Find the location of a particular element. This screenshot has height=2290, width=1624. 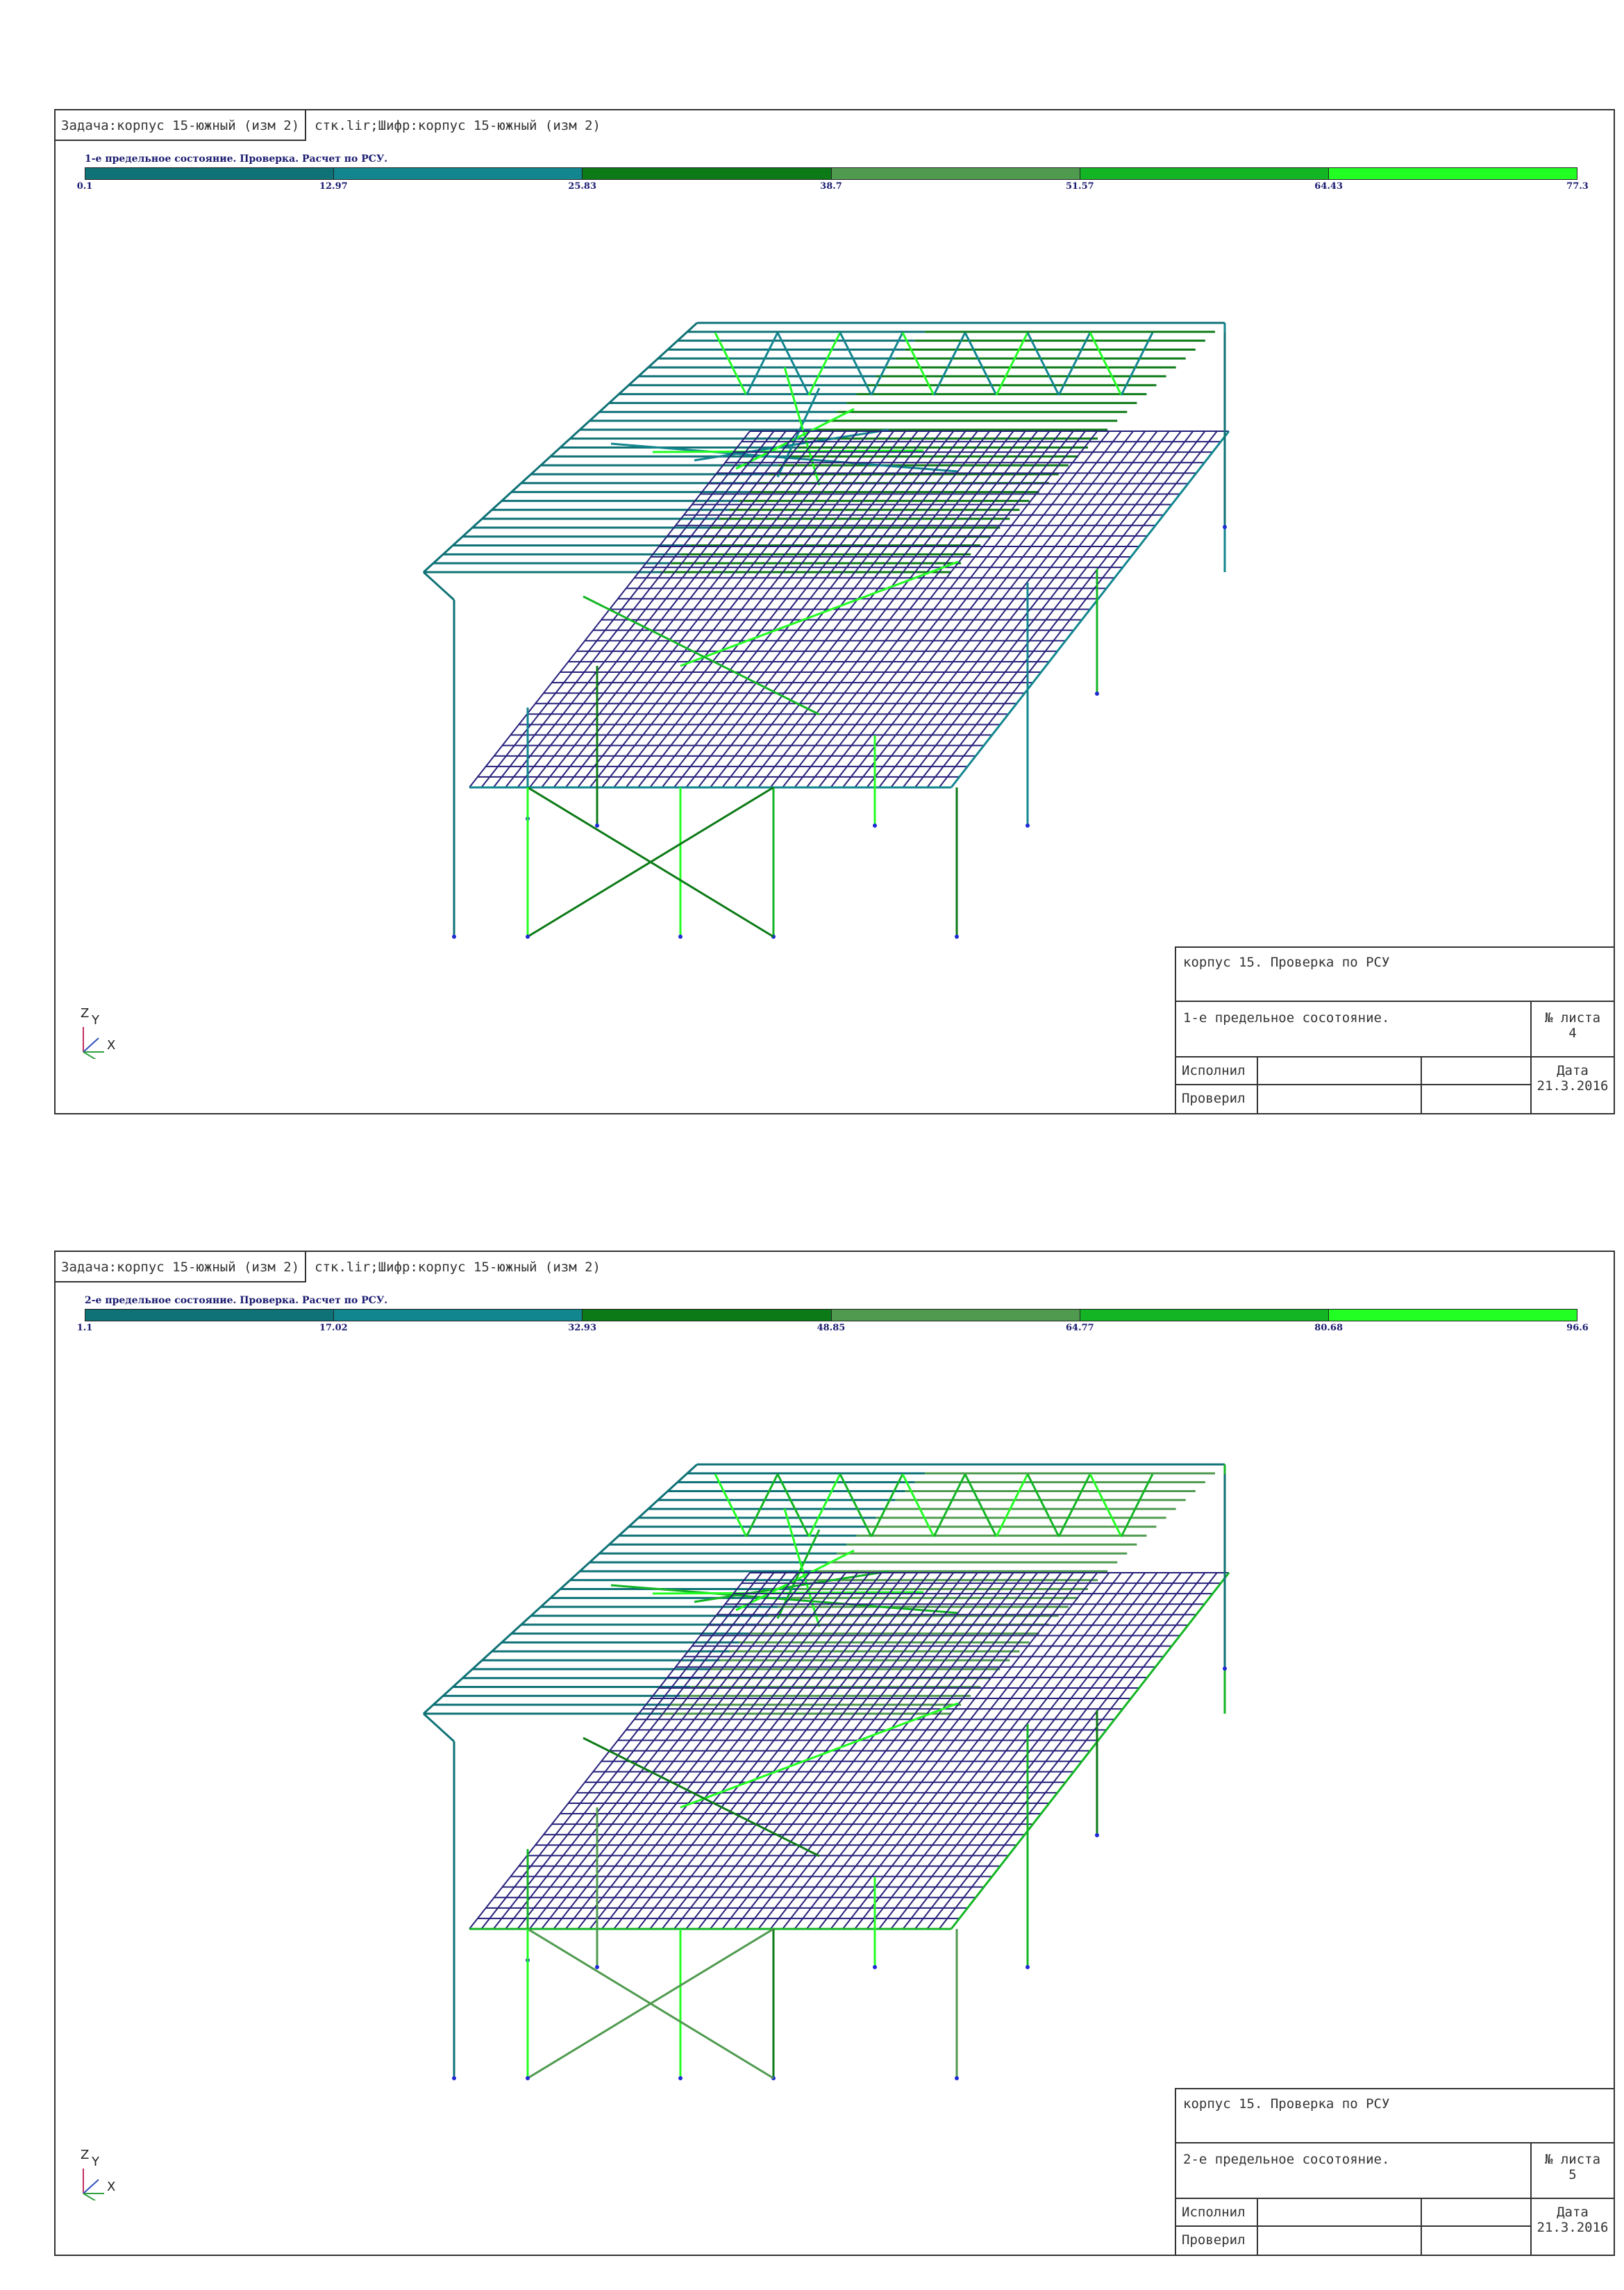

sheet-number-cell: № листа 4 is located at coordinates (1572, 1029).